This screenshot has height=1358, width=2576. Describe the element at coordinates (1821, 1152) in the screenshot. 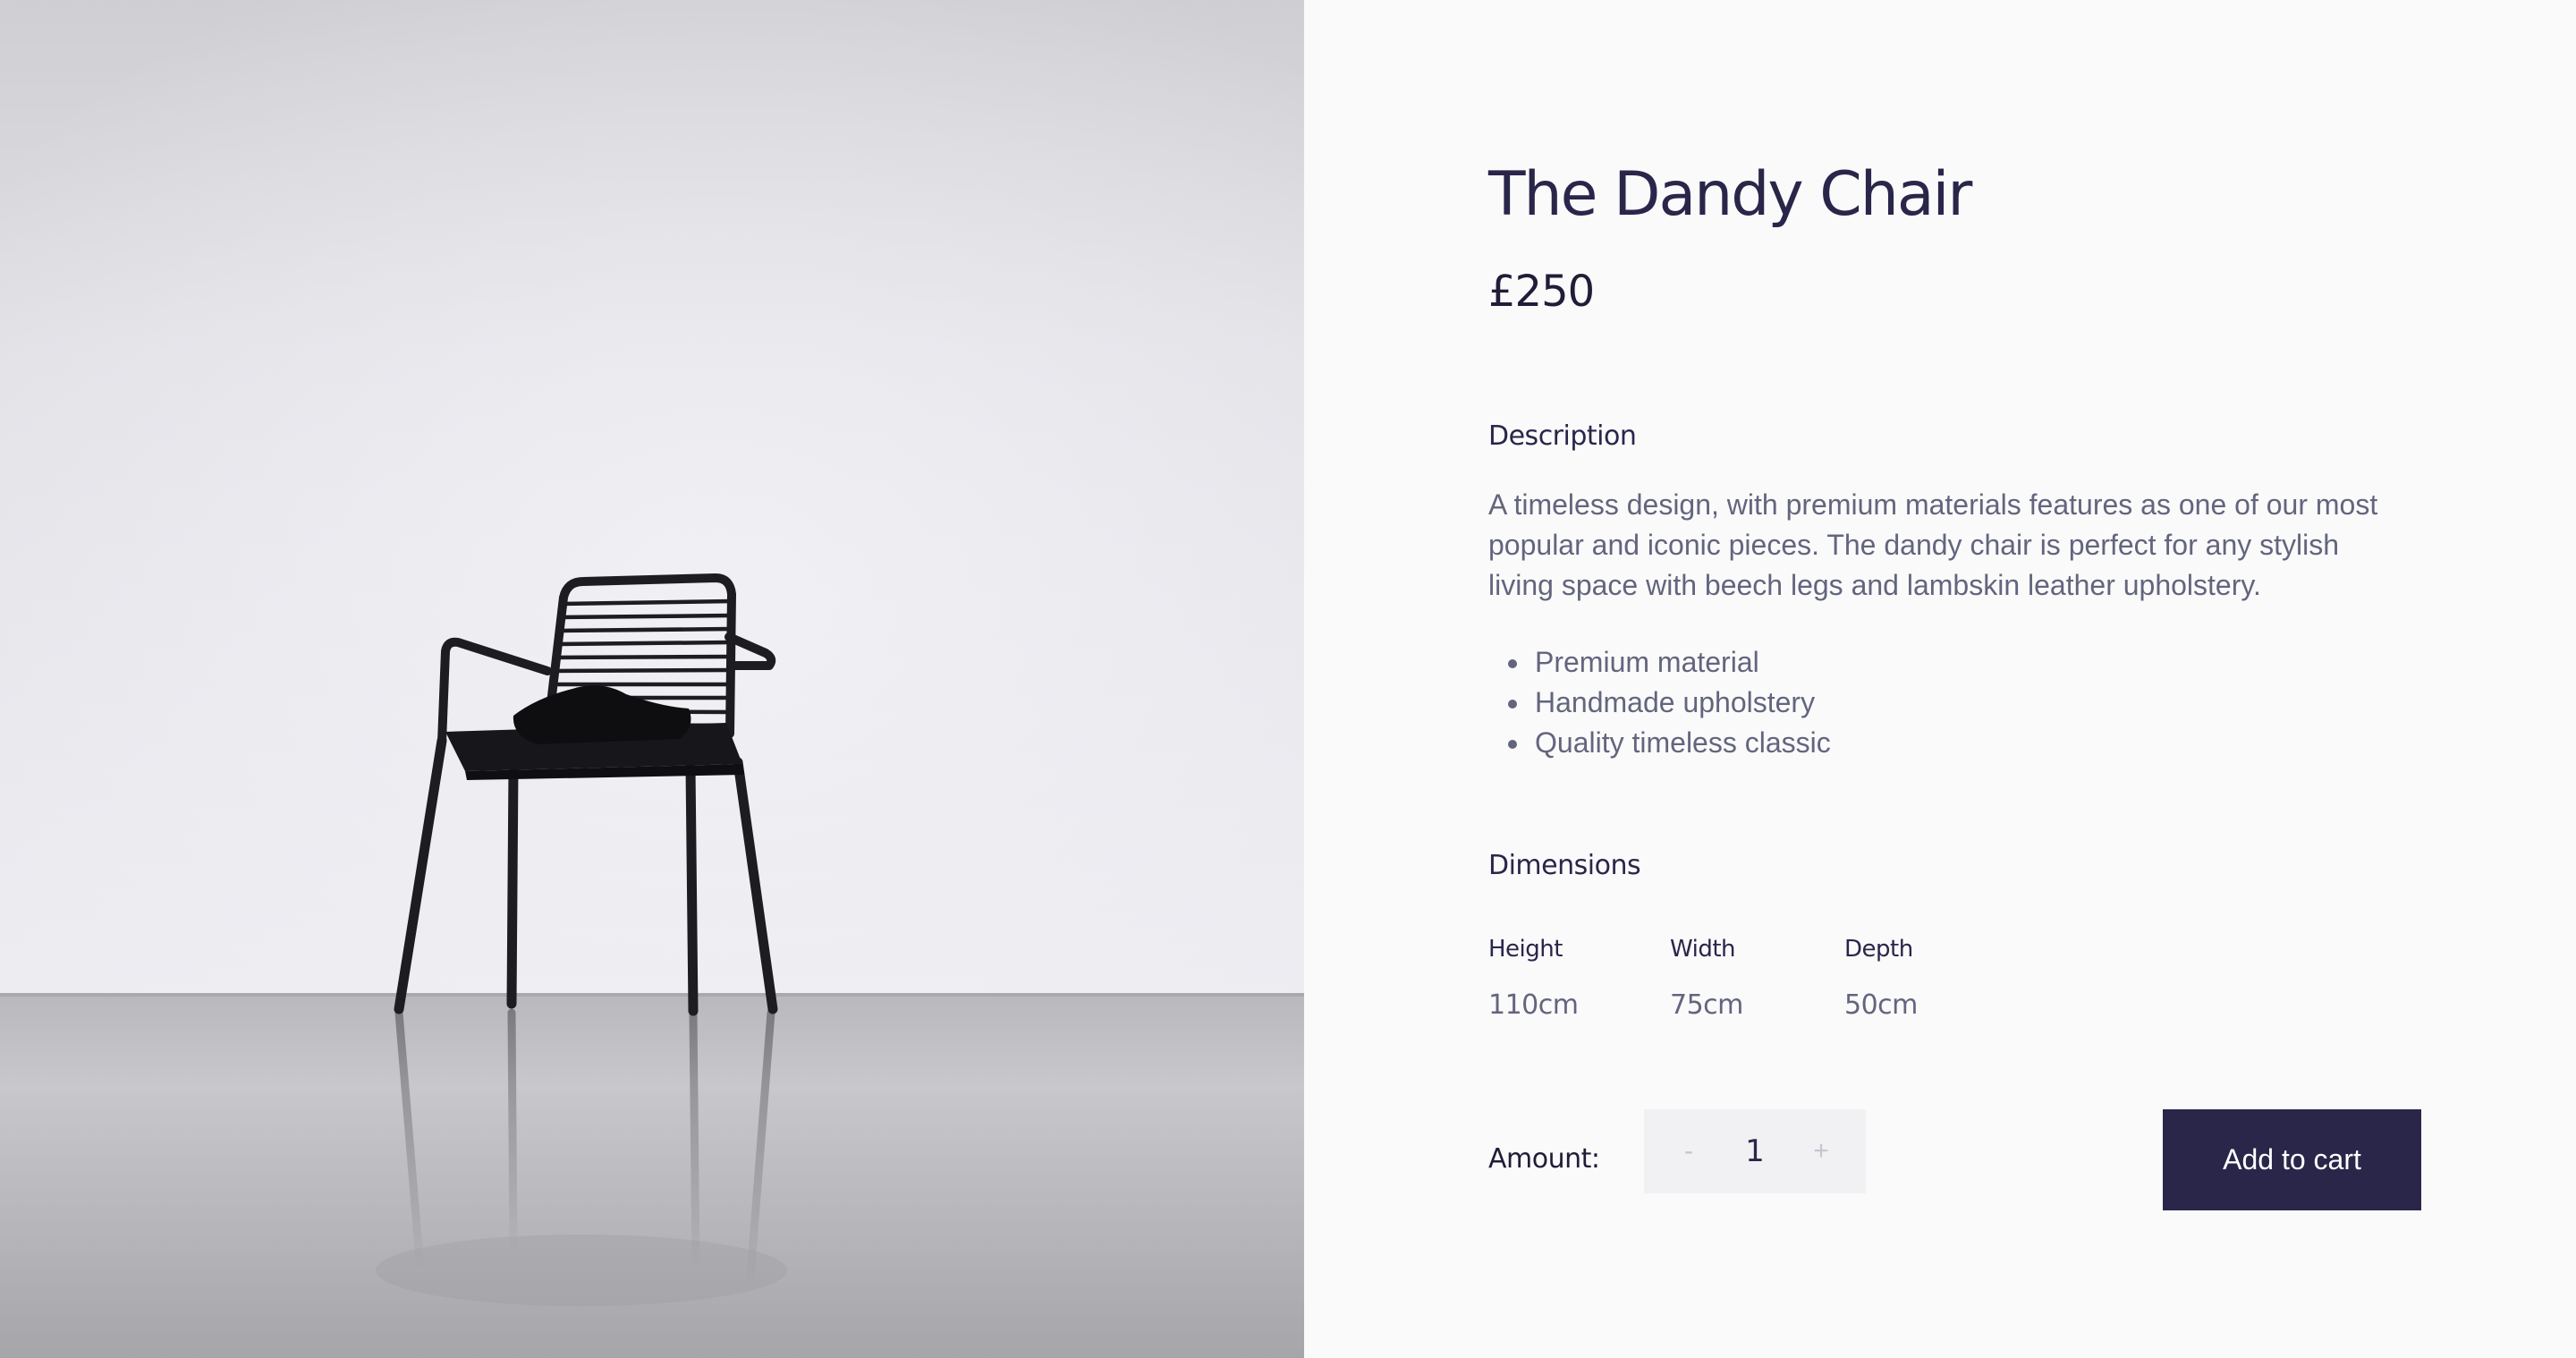

I see `increment-button: +` at that location.